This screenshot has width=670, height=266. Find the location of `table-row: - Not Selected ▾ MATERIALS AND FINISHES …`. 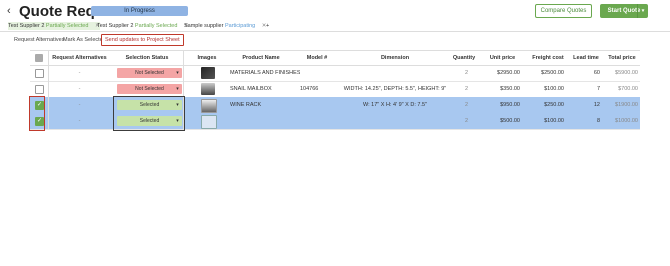

table-row: - Not Selected ▾ MATERIALS AND FINISHES … is located at coordinates (335, 73).